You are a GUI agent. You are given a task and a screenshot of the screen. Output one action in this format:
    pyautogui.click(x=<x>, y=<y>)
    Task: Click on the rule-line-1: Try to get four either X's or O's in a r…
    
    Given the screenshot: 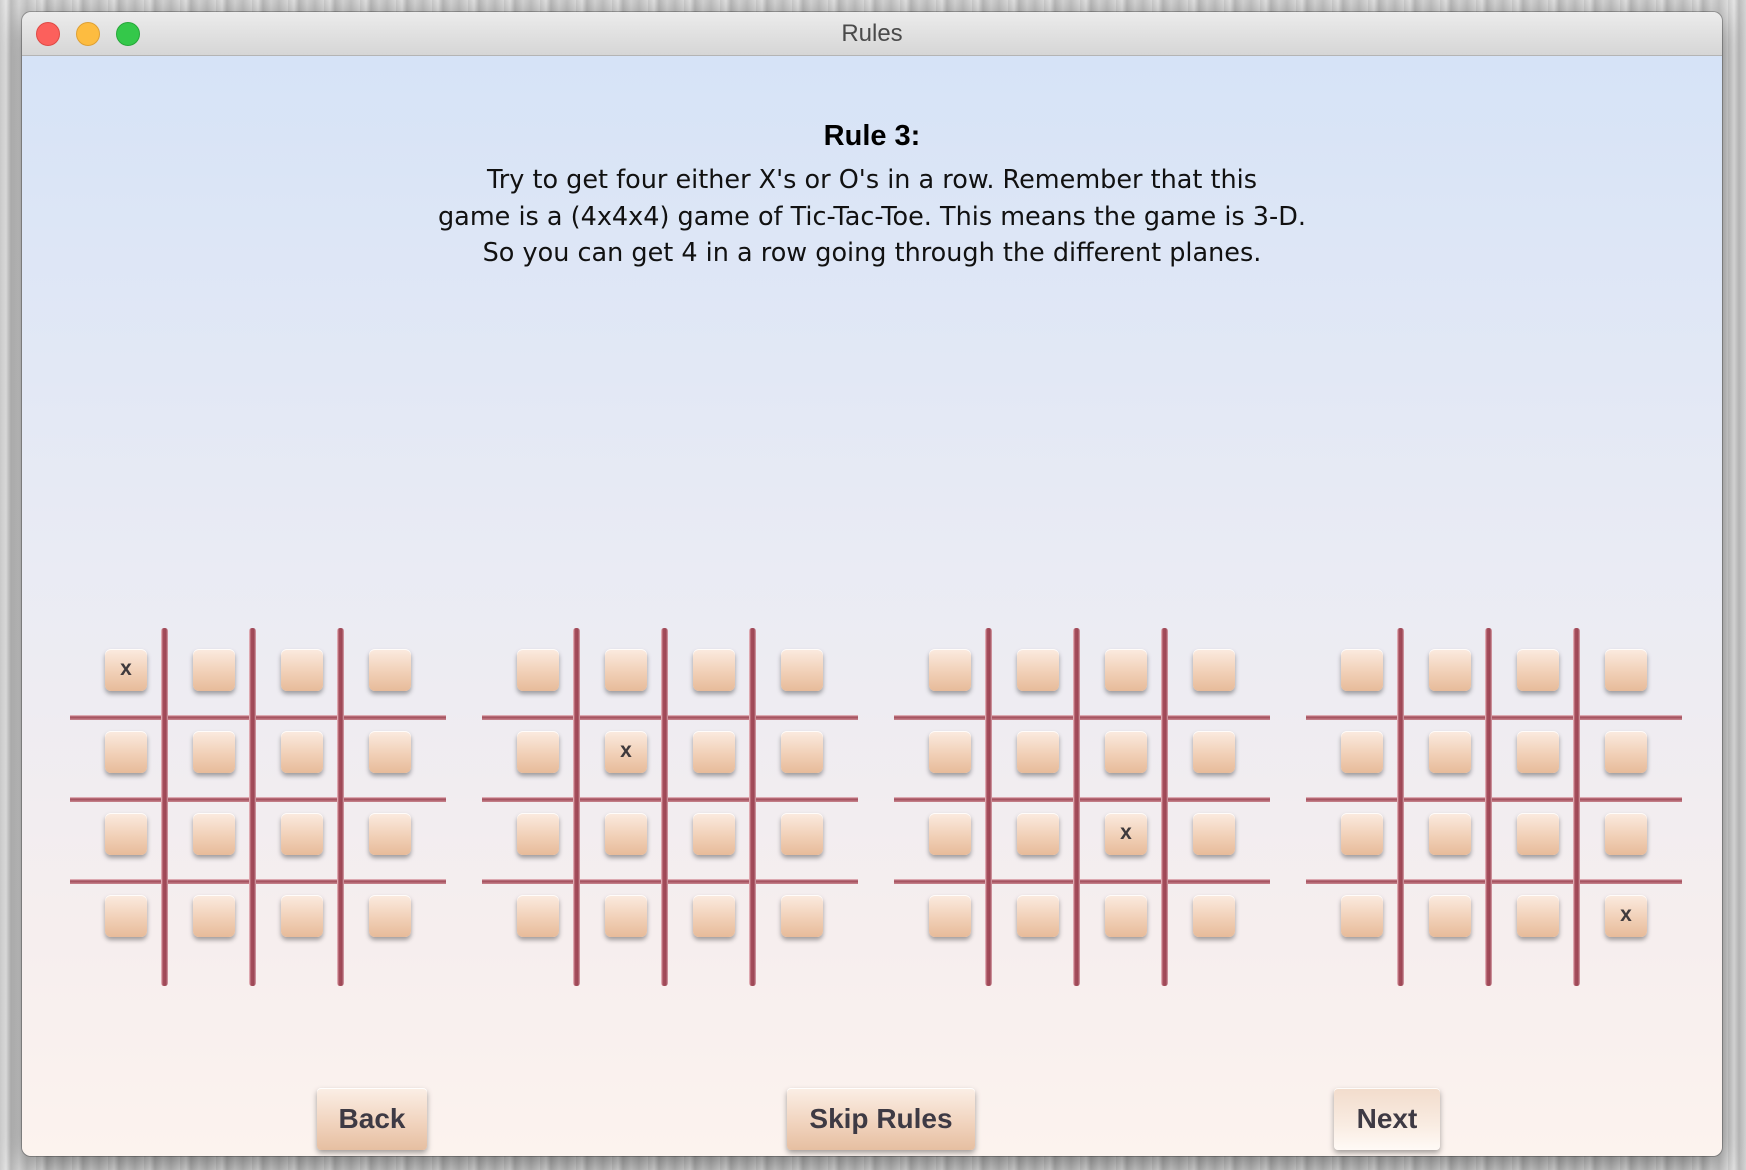 What is the action you would take?
    pyautogui.click(x=872, y=180)
    